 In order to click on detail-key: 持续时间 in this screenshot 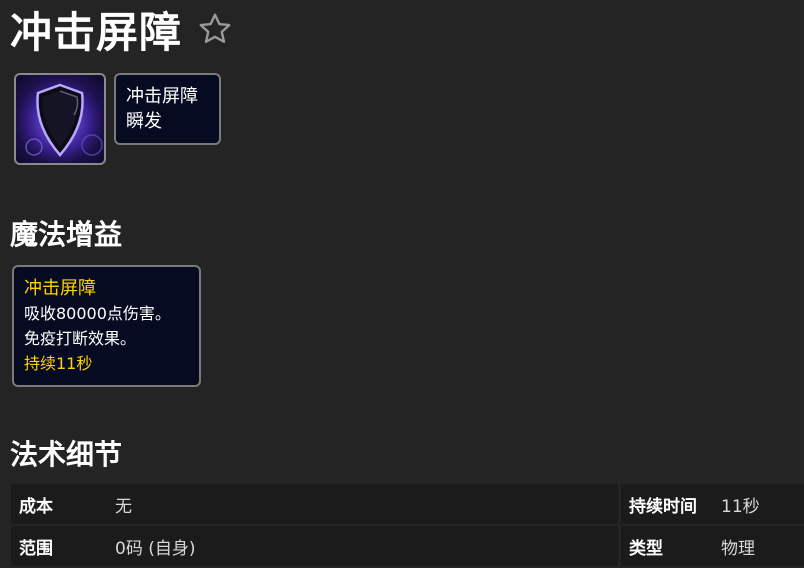, I will do `click(663, 506)`.